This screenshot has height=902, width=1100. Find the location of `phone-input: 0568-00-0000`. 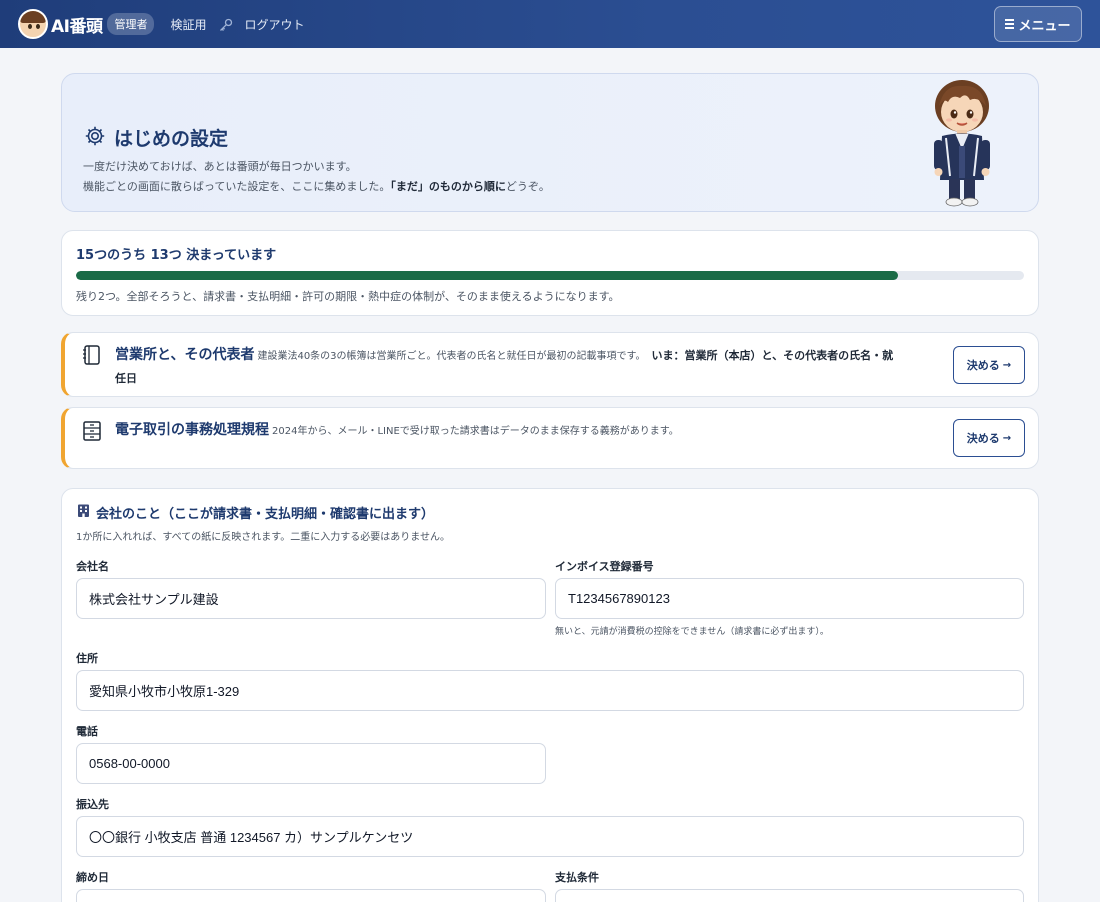

phone-input: 0568-00-0000 is located at coordinates (311, 763).